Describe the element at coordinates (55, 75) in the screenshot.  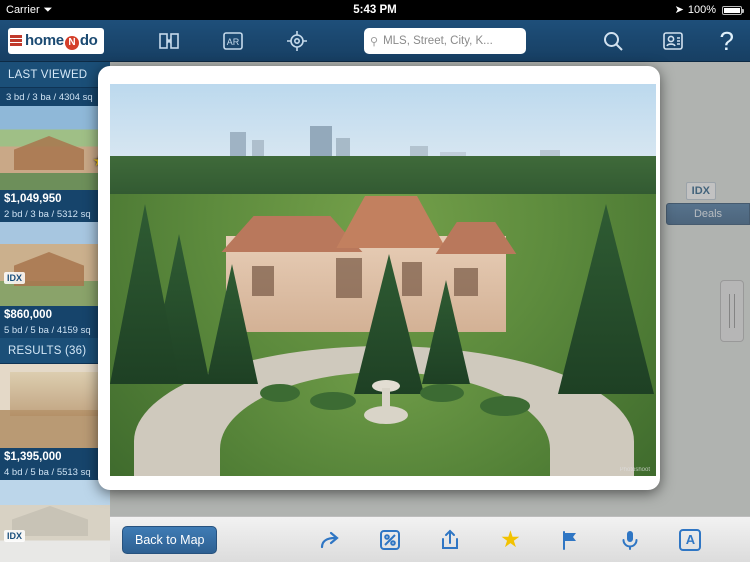
I see `sidebar-header-last-viewed: LAST VIEWED` at that location.